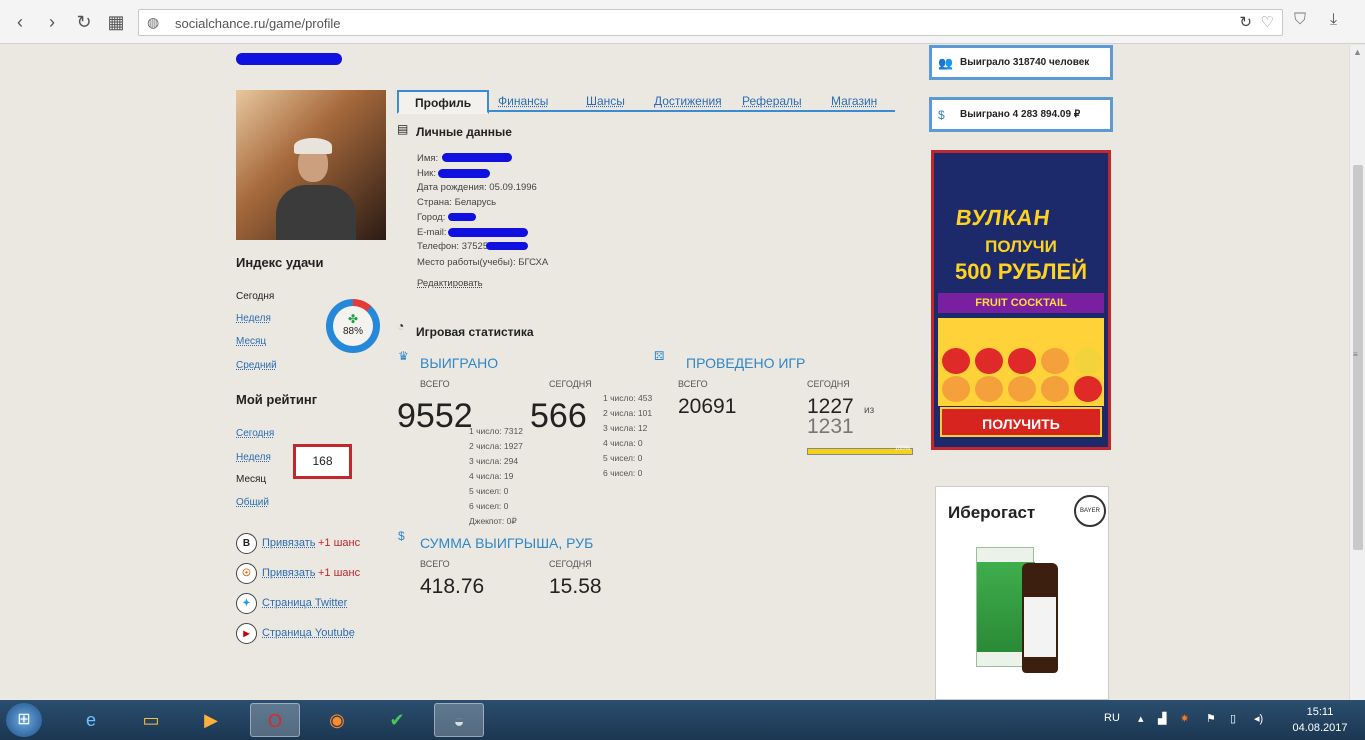 This screenshot has height=740, width=1365. What do you see at coordinates (352, 331) in the screenshot?
I see `luck-percent: 88%` at bounding box center [352, 331].